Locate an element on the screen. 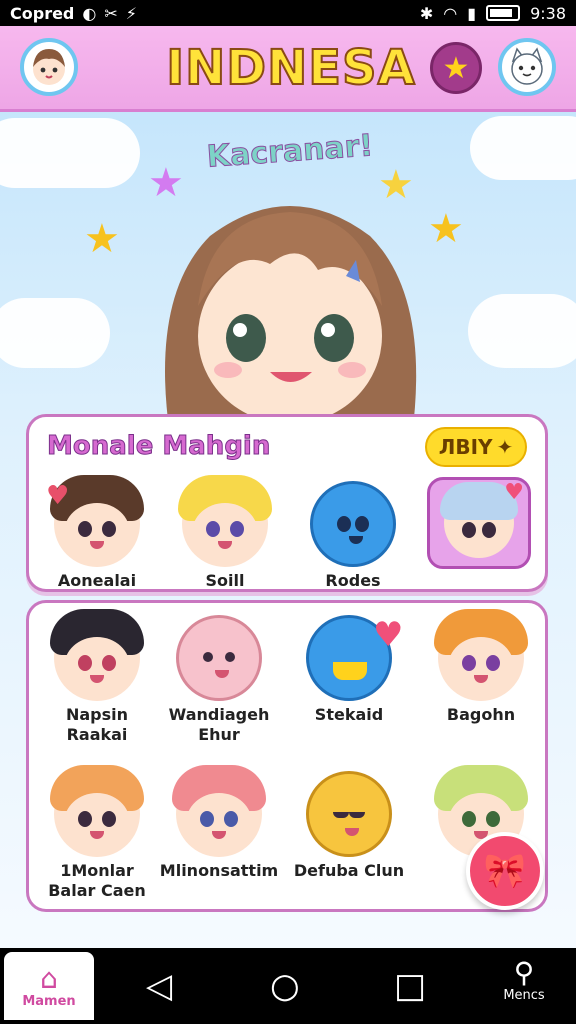 The width and height of the screenshot is (576, 1024). system-nav-bar: ⌂ Mamen ◁ ○ □ ⚲ Mencs is located at coordinates (288, 986).